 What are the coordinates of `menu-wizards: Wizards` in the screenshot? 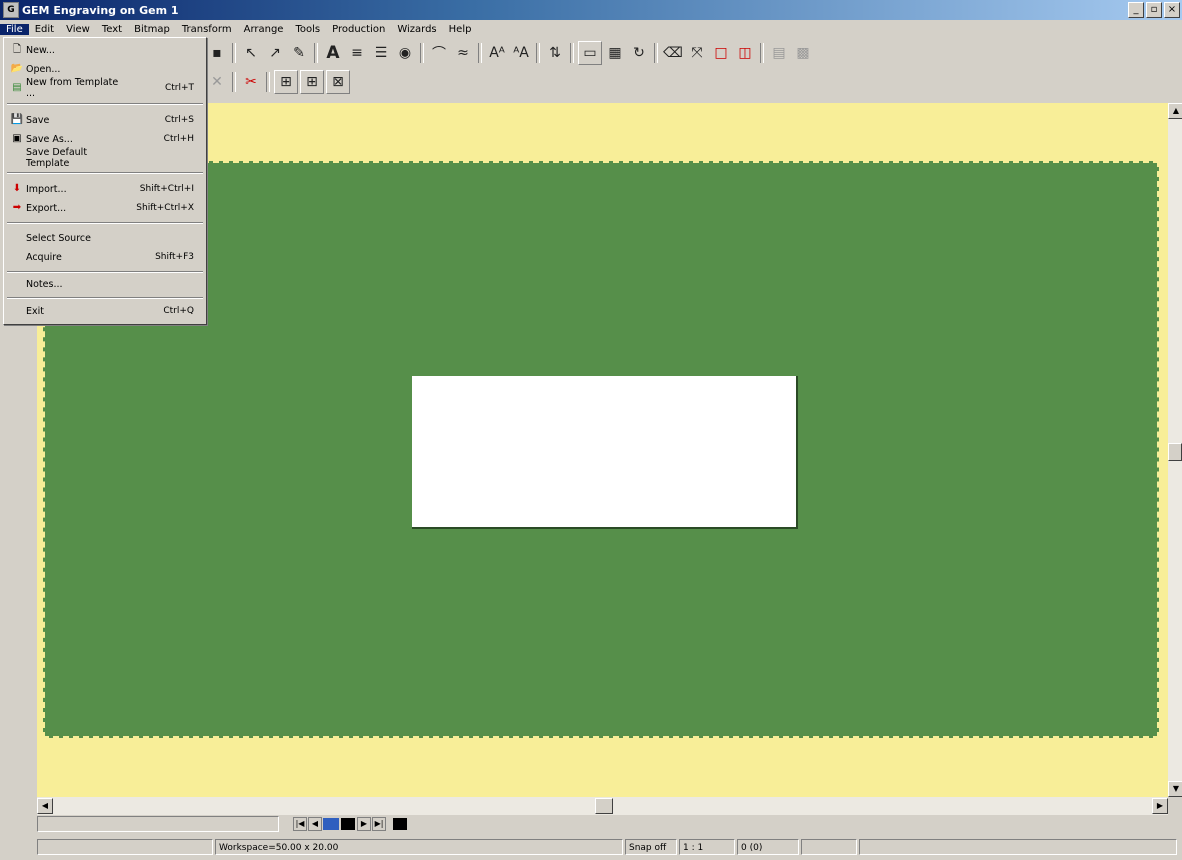 It's located at (416, 29).